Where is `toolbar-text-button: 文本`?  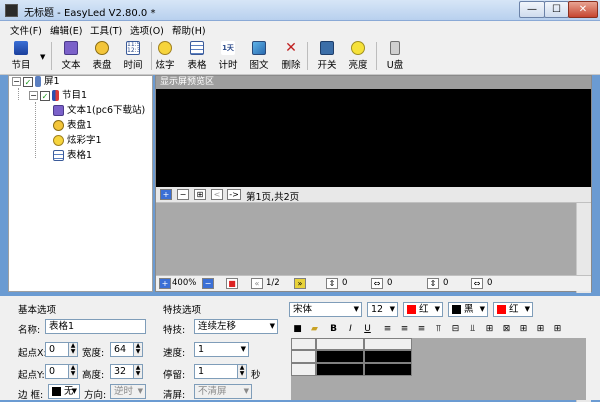 toolbar-text-button: 文本 is located at coordinates (71, 56).